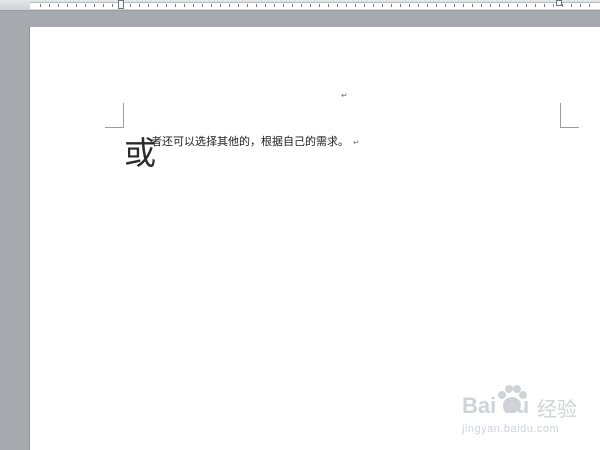  I want to click on ruler-track, so click(315, 5).